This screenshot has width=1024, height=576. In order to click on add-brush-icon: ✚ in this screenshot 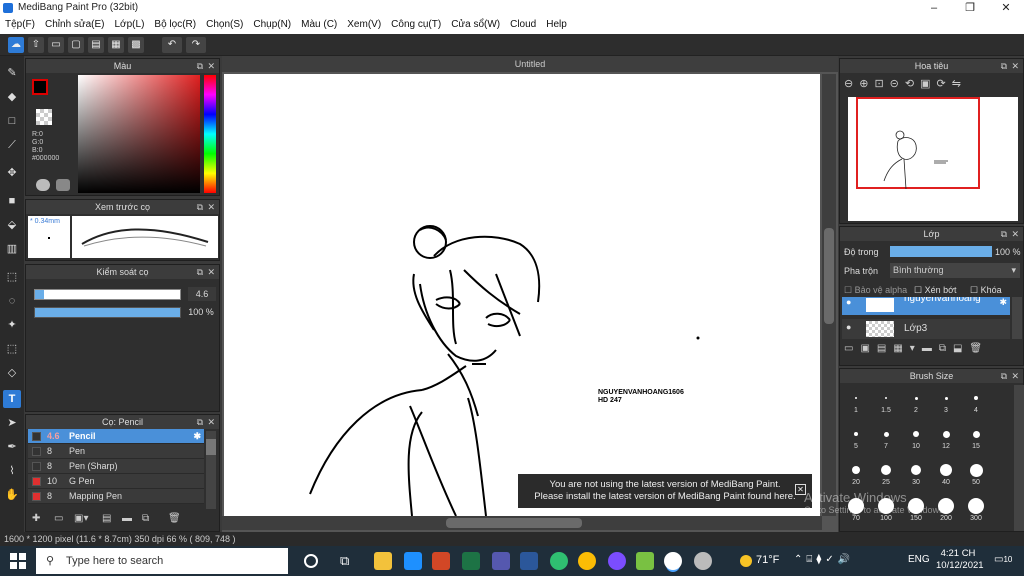, I will do `click(36, 518)`.